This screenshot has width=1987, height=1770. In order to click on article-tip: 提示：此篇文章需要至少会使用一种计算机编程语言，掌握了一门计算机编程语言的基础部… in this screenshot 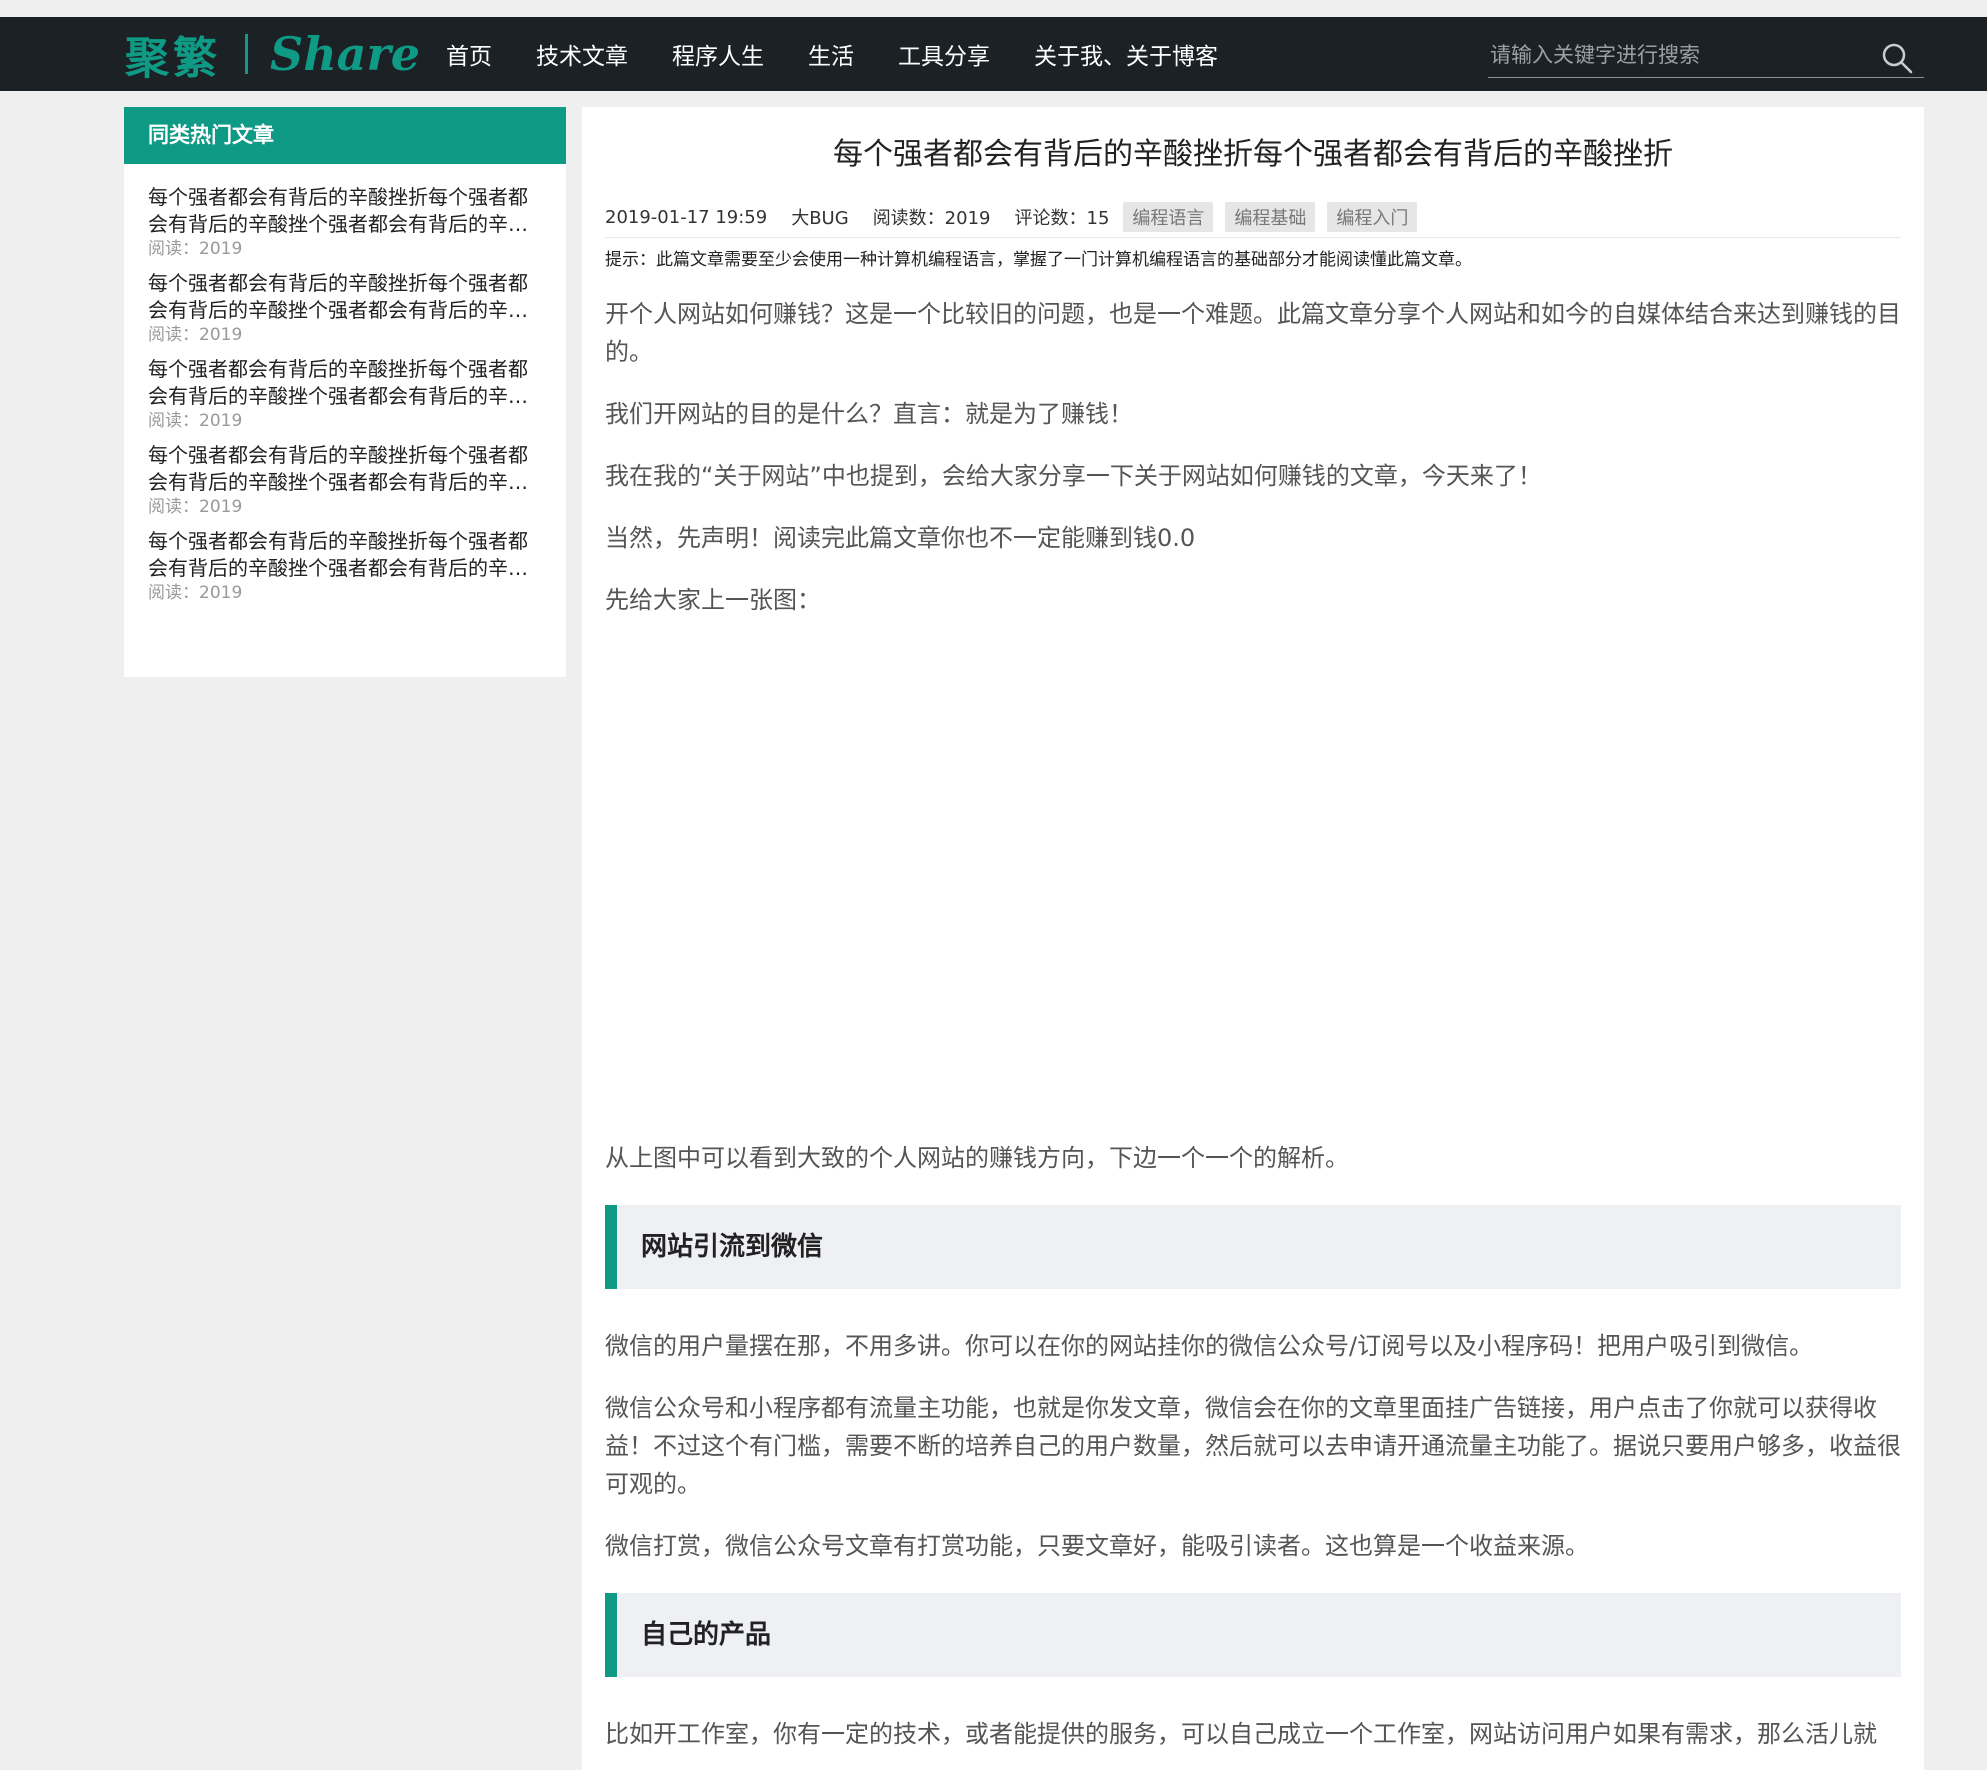, I will do `click(1038, 260)`.